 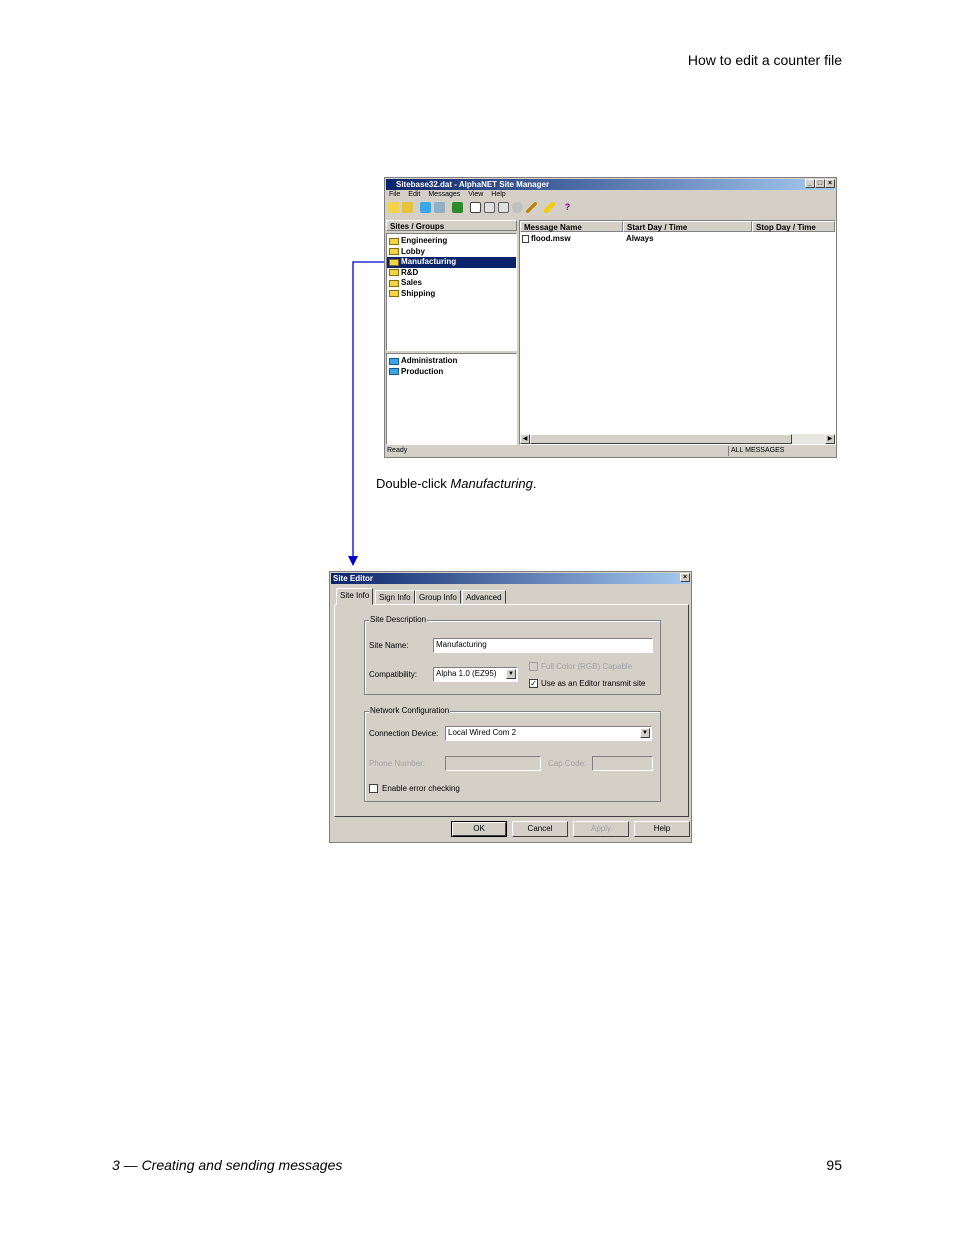 I want to click on site-name-input: Manufacturing, so click(x=543, y=645).